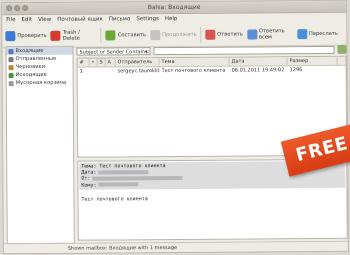 The image size is (350, 255). What do you see at coordinates (194, 62) in the screenshot?
I see `column-subject: Тема` at bounding box center [194, 62].